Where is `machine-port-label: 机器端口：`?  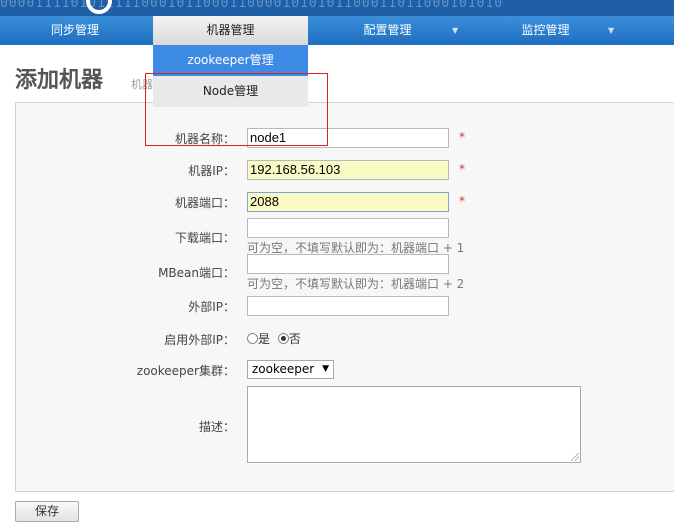 machine-port-label: 机器端口： is located at coordinates (204, 203).